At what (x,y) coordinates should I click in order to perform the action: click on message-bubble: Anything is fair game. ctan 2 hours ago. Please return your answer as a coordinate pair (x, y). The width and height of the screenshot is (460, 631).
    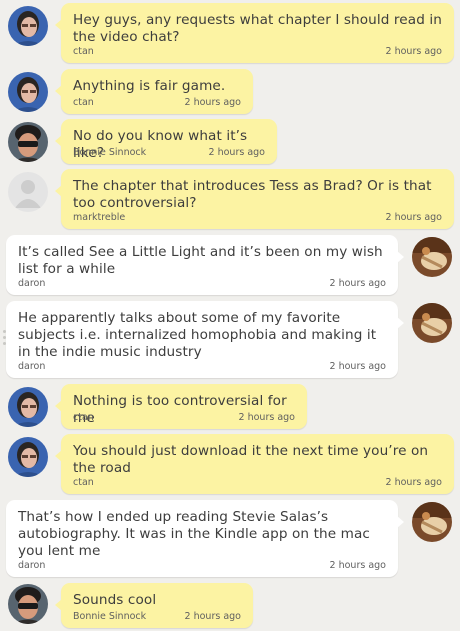
    Looking at the image, I should click on (154, 91).